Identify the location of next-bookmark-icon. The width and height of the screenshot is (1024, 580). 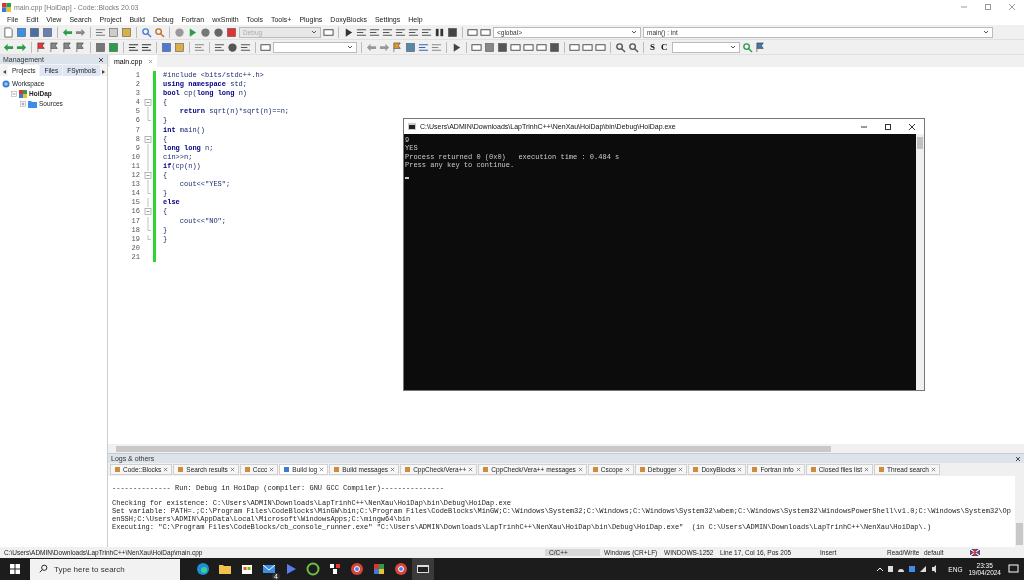
(80, 47).